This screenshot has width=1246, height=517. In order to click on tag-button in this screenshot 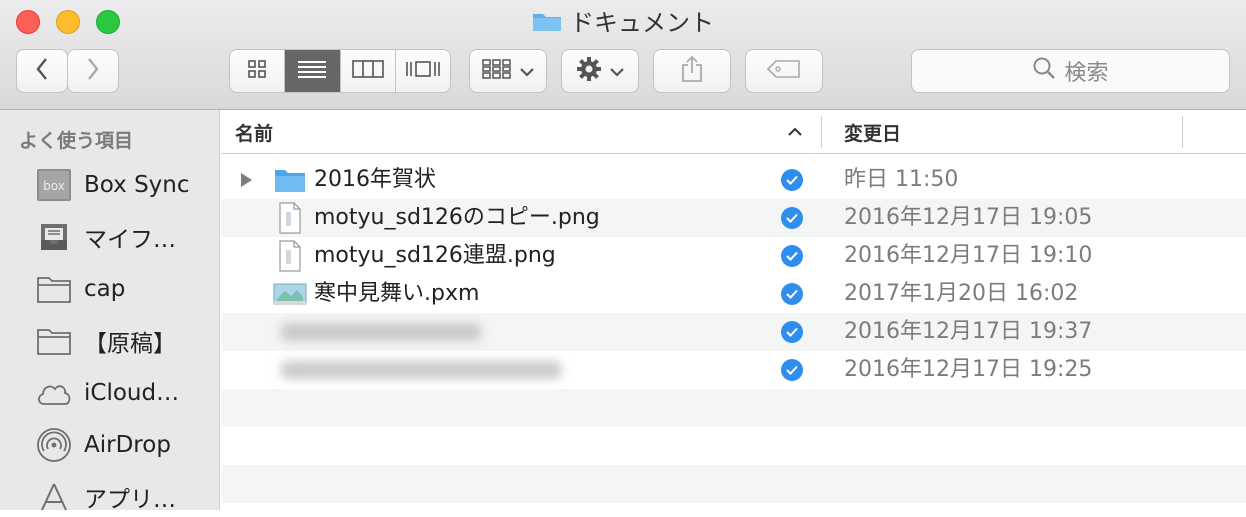, I will do `click(784, 71)`.